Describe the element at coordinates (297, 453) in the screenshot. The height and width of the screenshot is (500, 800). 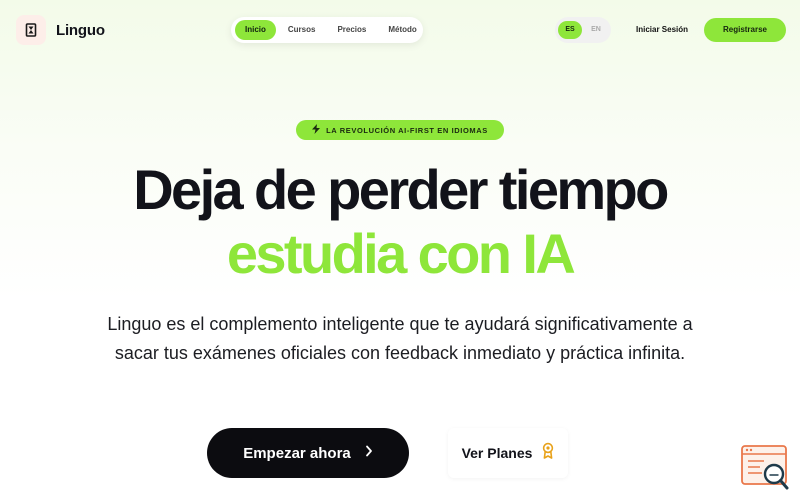
I see `start-now-label: Empezar ahora` at that location.